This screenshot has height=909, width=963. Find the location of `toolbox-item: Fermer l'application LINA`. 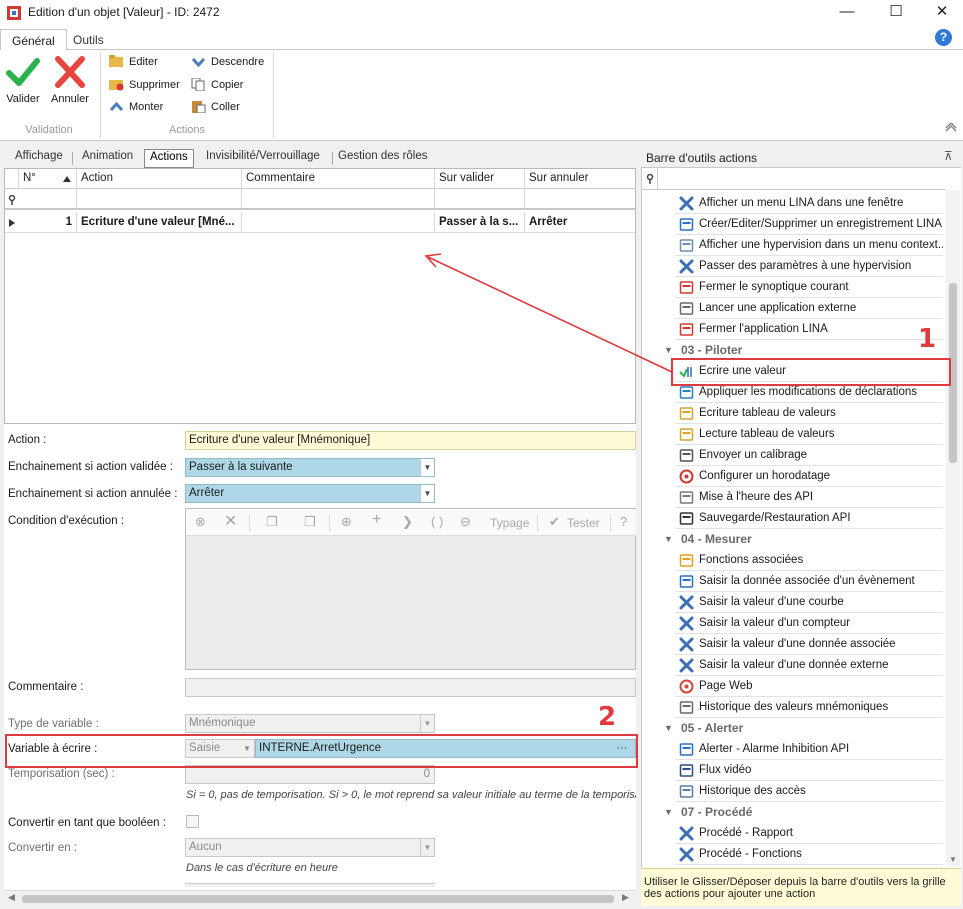

toolbox-item: Fermer l'application LINA is located at coordinates (809, 329).